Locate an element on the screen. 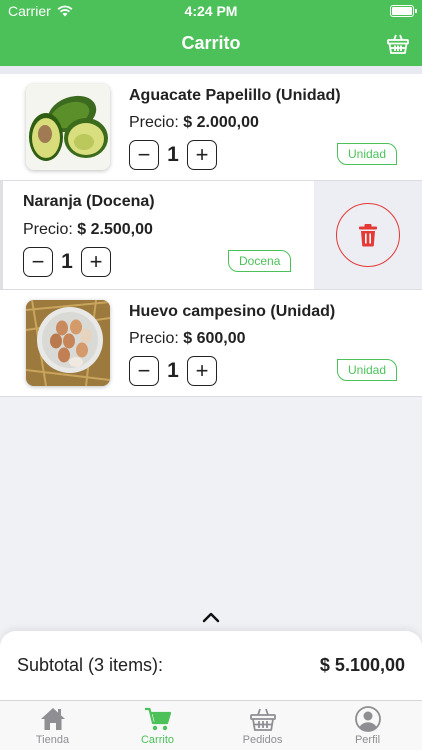 This screenshot has width=422, height=750. price-value: $ 2.000,00 is located at coordinates (221, 122).